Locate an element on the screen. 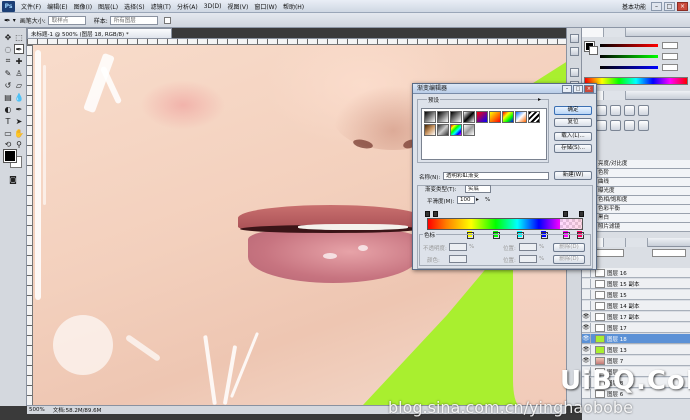  quick-mask-icon: ◙ is located at coordinates (13, 179).